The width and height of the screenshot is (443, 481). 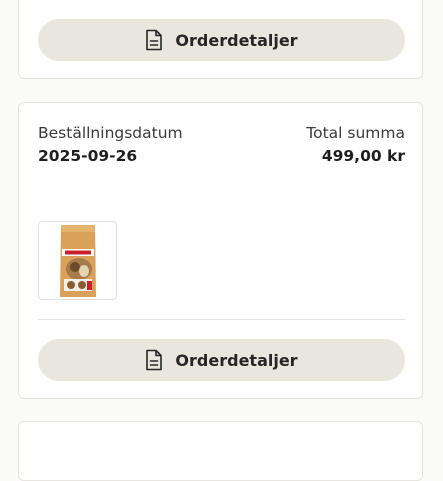 What do you see at coordinates (220, 451) in the screenshot?
I see `order-card` at bounding box center [220, 451].